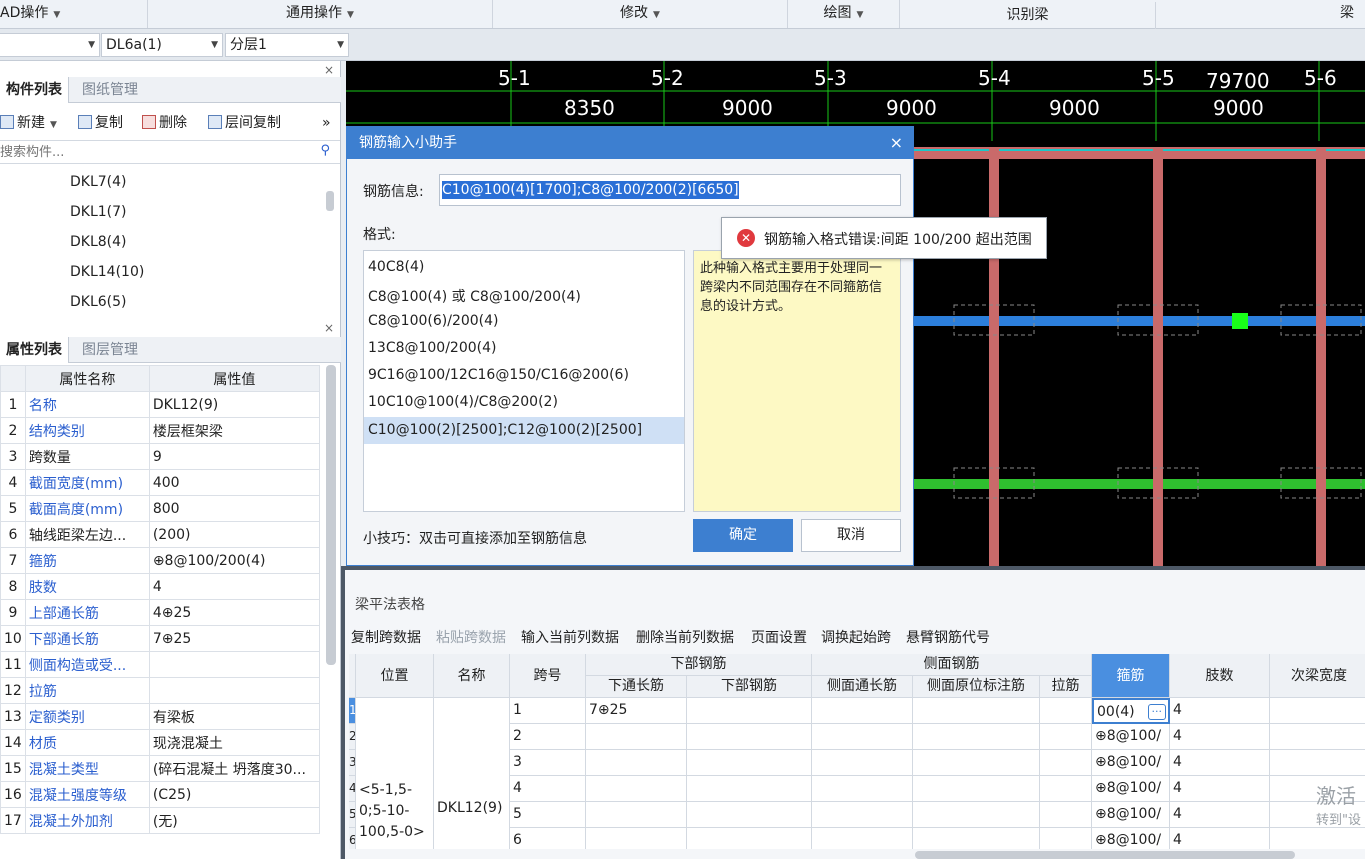 The image size is (1365, 859). I want to click on row-index: 1, so click(352, 711).